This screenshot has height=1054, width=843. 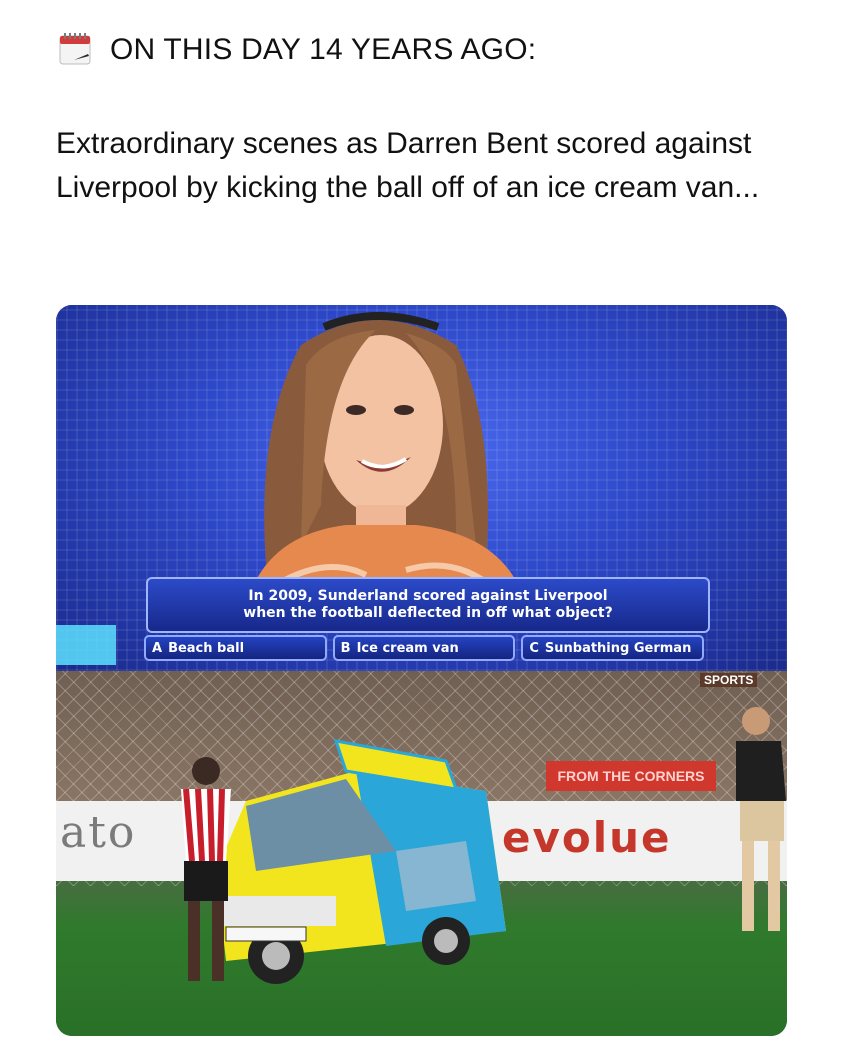 I want to click on post-title: ON THIS DAY 14 YEARS AGO:, so click(x=323, y=49).